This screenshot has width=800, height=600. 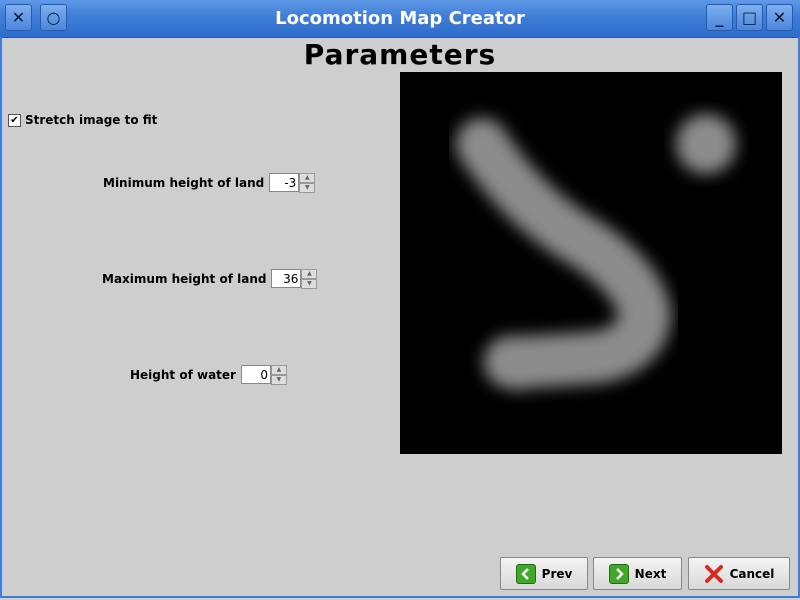 I want to click on min-height-row: Minimum height of land ▲ ▼, so click(x=209, y=183).